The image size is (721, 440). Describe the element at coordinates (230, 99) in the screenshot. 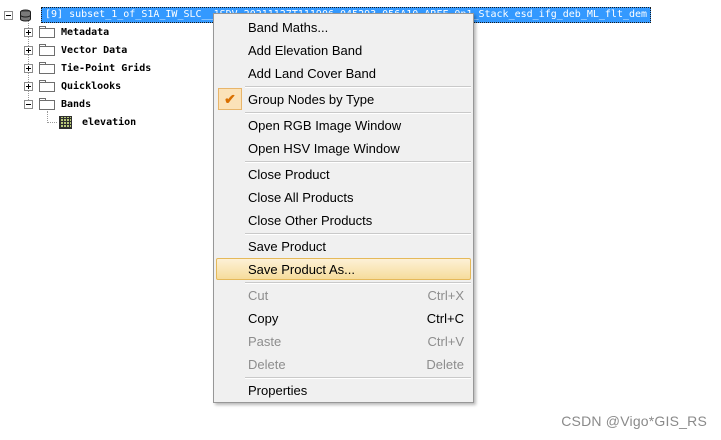

I see `checkmark-icon: ✔` at that location.